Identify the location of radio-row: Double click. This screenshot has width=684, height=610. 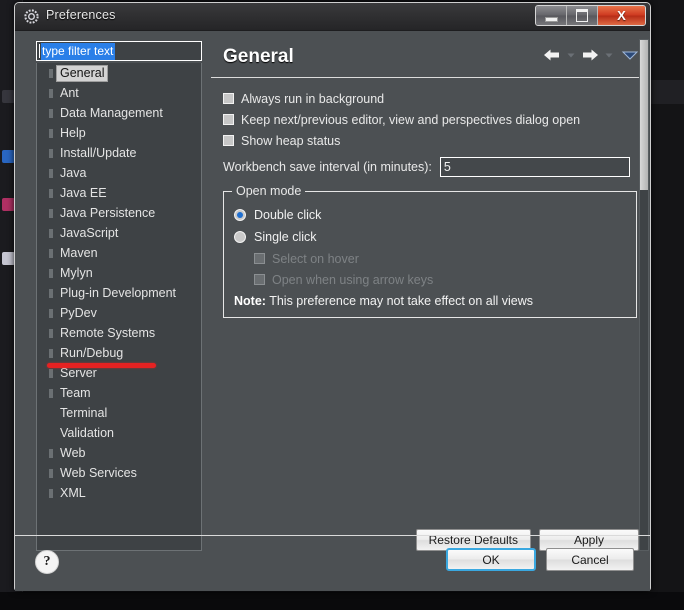
(430, 215).